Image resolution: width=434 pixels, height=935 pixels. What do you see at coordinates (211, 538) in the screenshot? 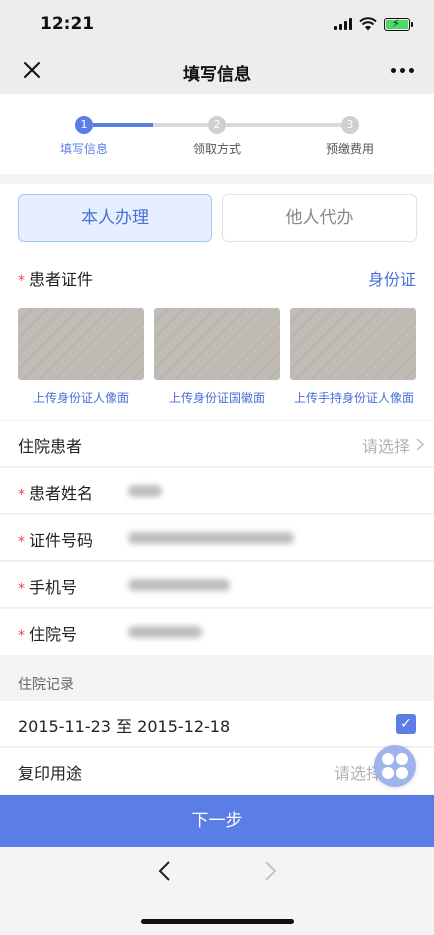
I see `id-number-value-redacted` at bounding box center [211, 538].